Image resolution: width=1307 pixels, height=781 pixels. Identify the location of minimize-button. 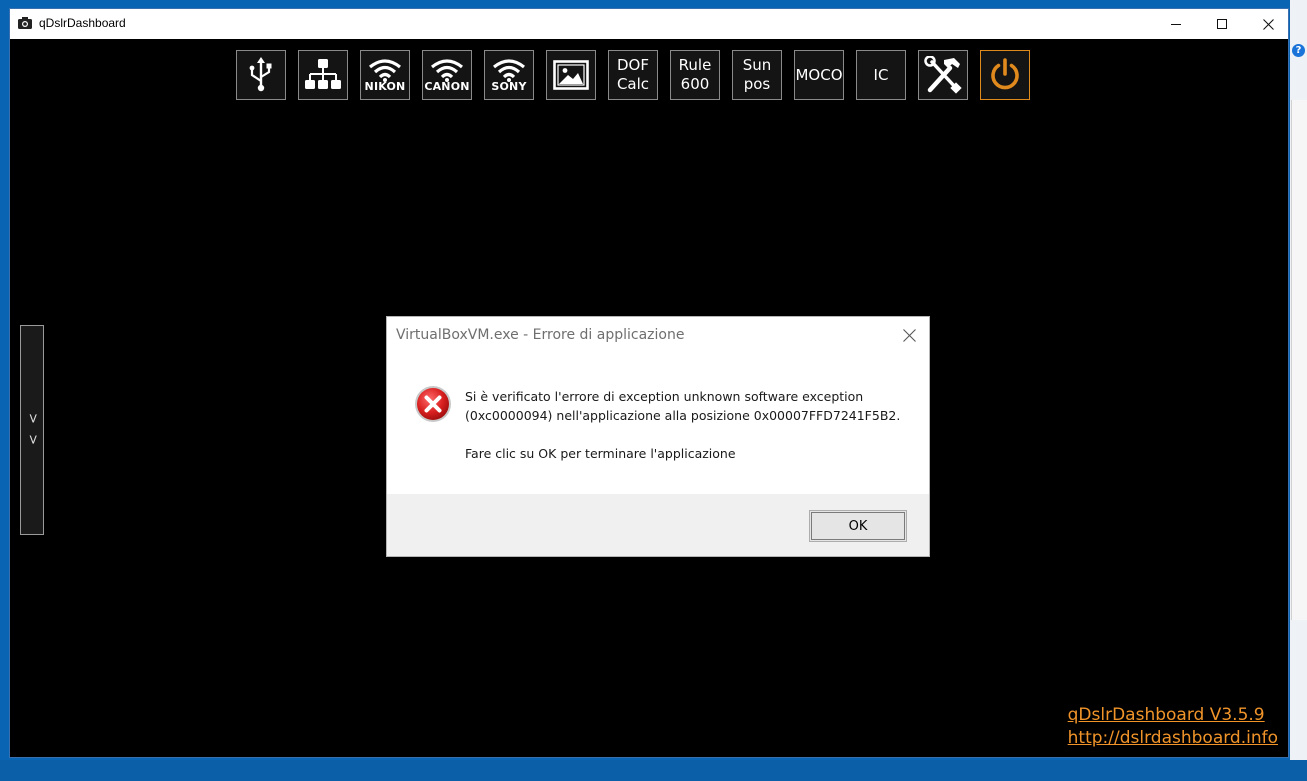
(1176, 24).